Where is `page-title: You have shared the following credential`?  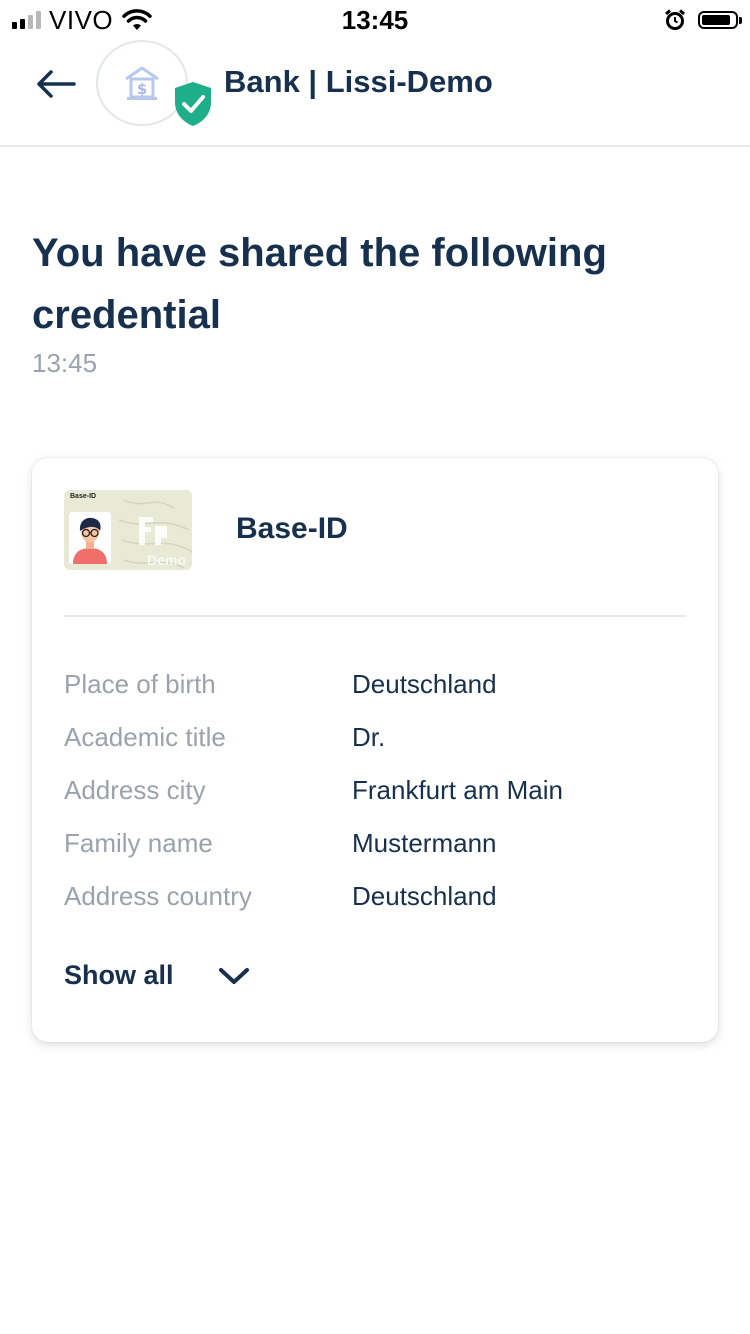 page-title: You have shared the following credential is located at coordinates (319, 284).